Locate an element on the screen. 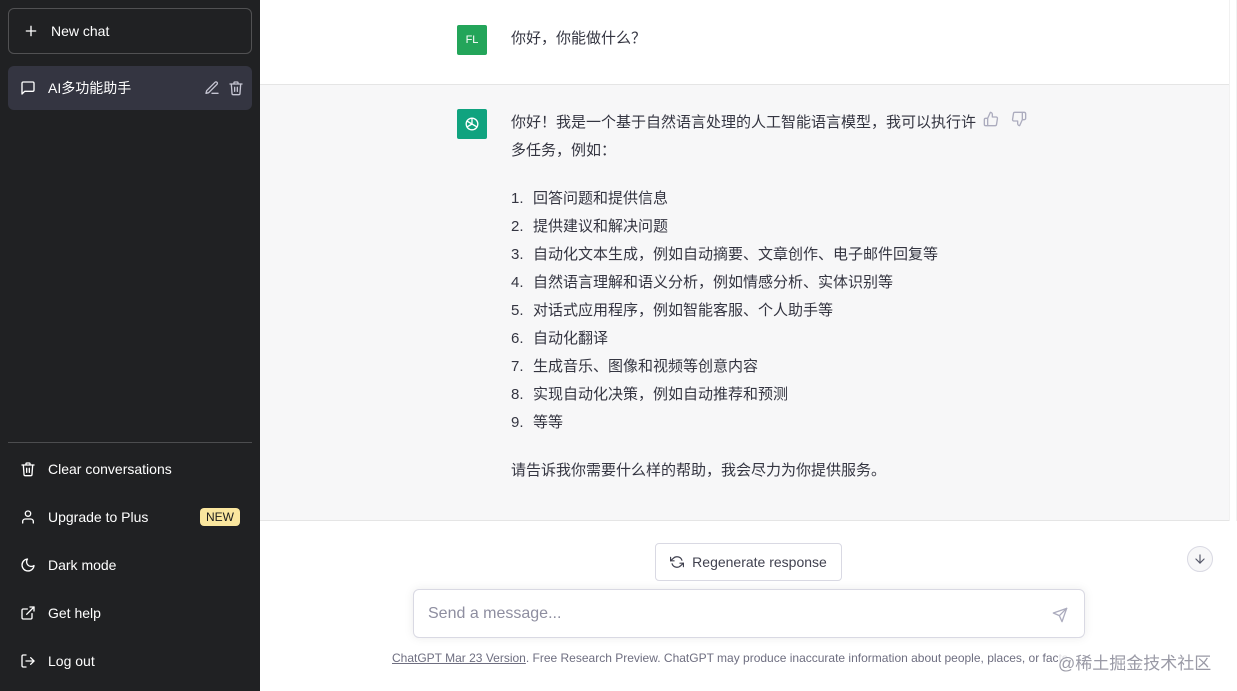  version-link: ChatGPT Mar 23 Version is located at coordinates (459, 658).